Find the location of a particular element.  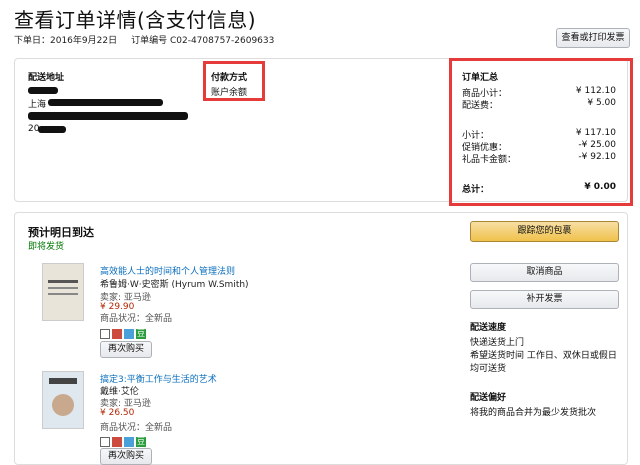

cancel-item-button: 取消商品 is located at coordinates (544, 272).